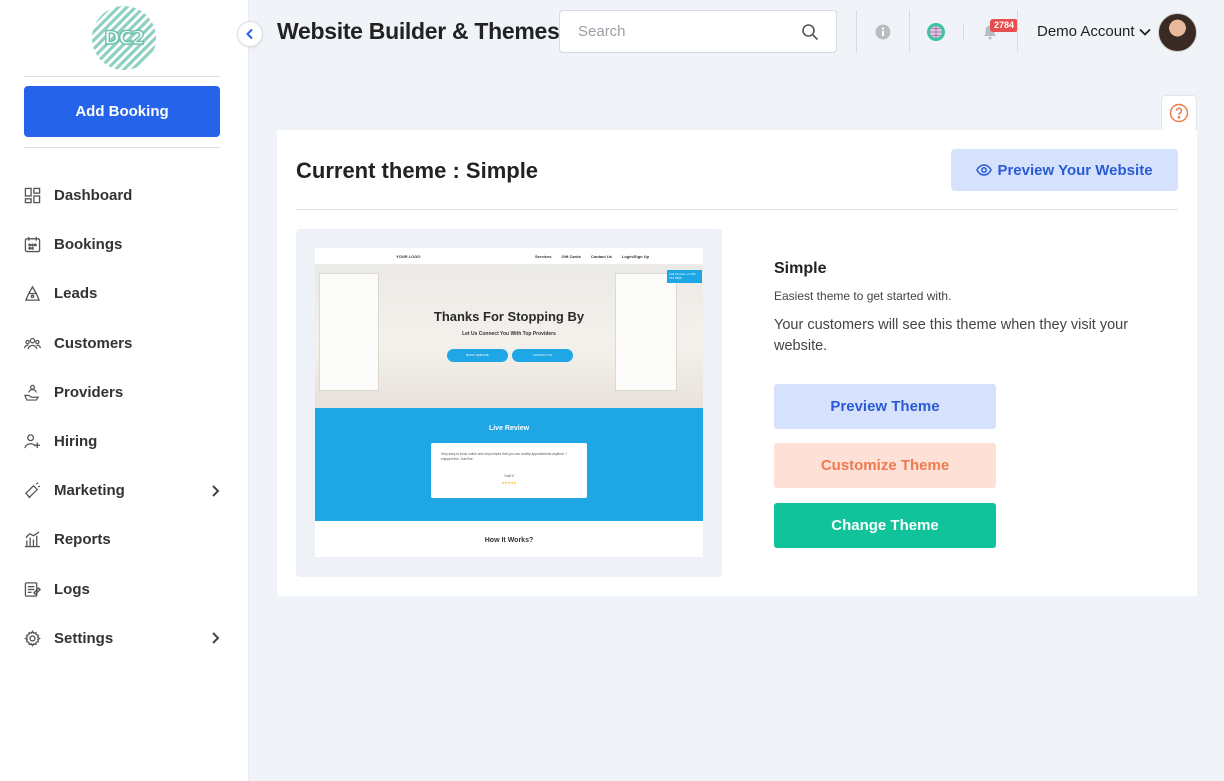 This screenshot has width=1224, height=781. Describe the element at coordinates (542, 355) in the screenshot. I see `thumbnail-contact-button: CONTACT US` at that location.